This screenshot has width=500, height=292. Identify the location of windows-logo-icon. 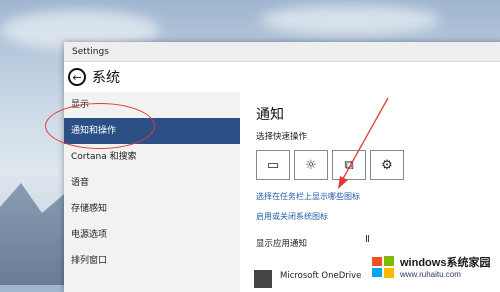
(383, 266).